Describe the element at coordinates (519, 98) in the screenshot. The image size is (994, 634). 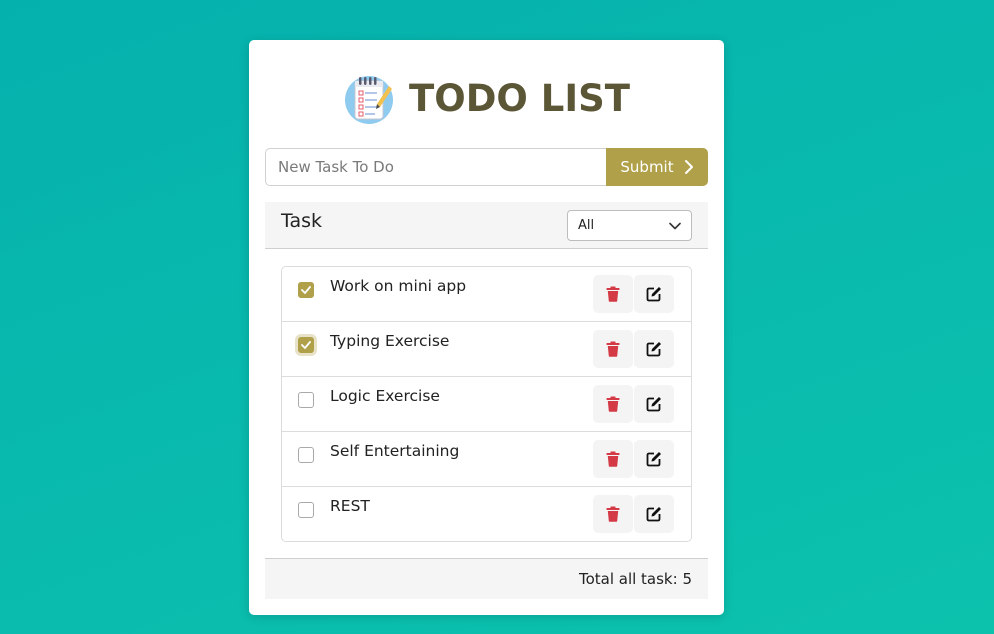
I see `app-title: TODO LIST` at that location.